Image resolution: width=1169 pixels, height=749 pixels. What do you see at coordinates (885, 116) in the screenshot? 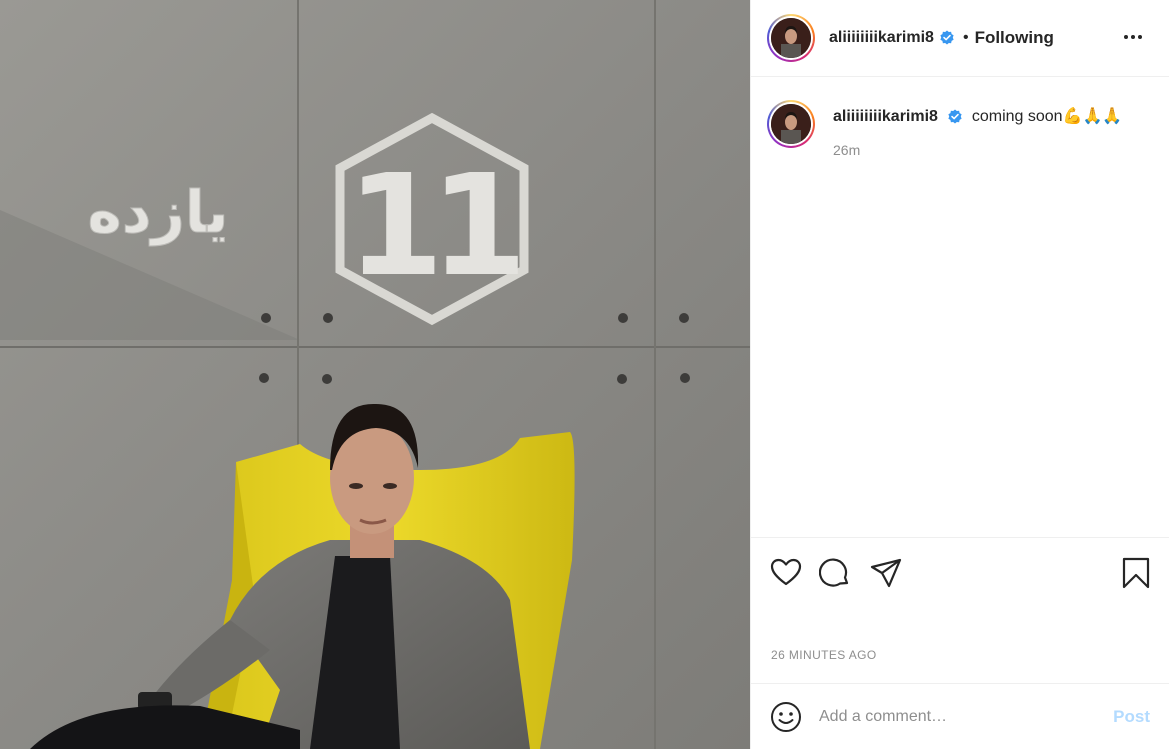
I see `caption-username: aliiiiiiiikarimi8` at bounding box center [885, 116].